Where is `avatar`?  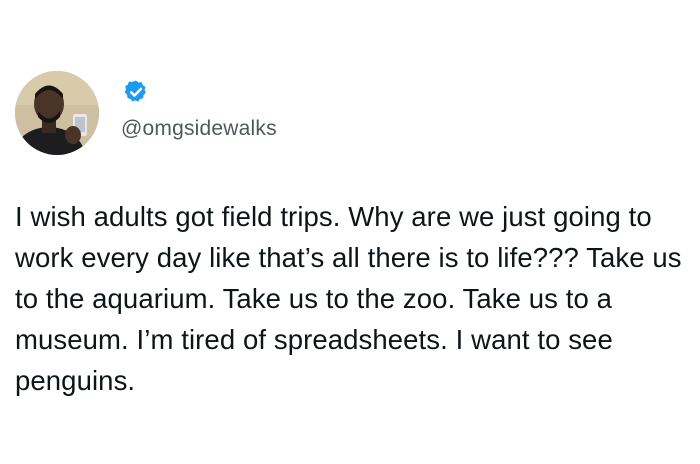 avatar is located at coordinates (57, 113).